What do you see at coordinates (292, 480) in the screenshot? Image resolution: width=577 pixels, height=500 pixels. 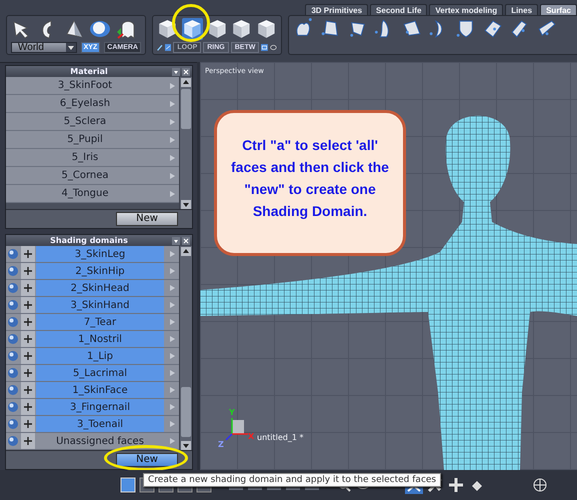 I see `tooltip: Create a new shading domain and apply it to the selected faces` at bounding box center [292, 480].